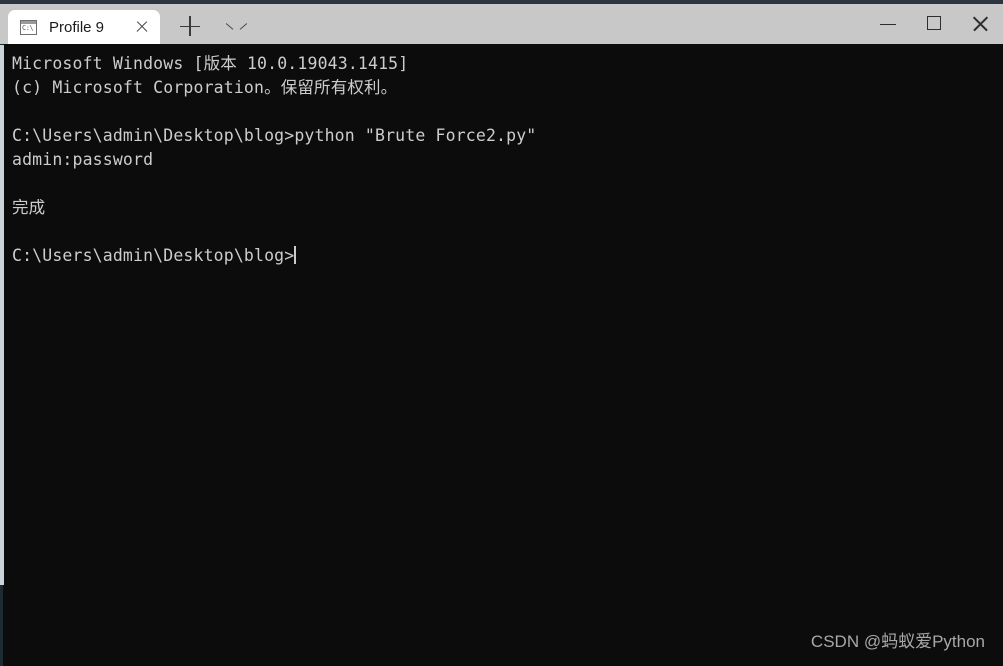  I want to click on terminal-line: C:\Users\admin\Desktop\blog>, so click(502, 256).